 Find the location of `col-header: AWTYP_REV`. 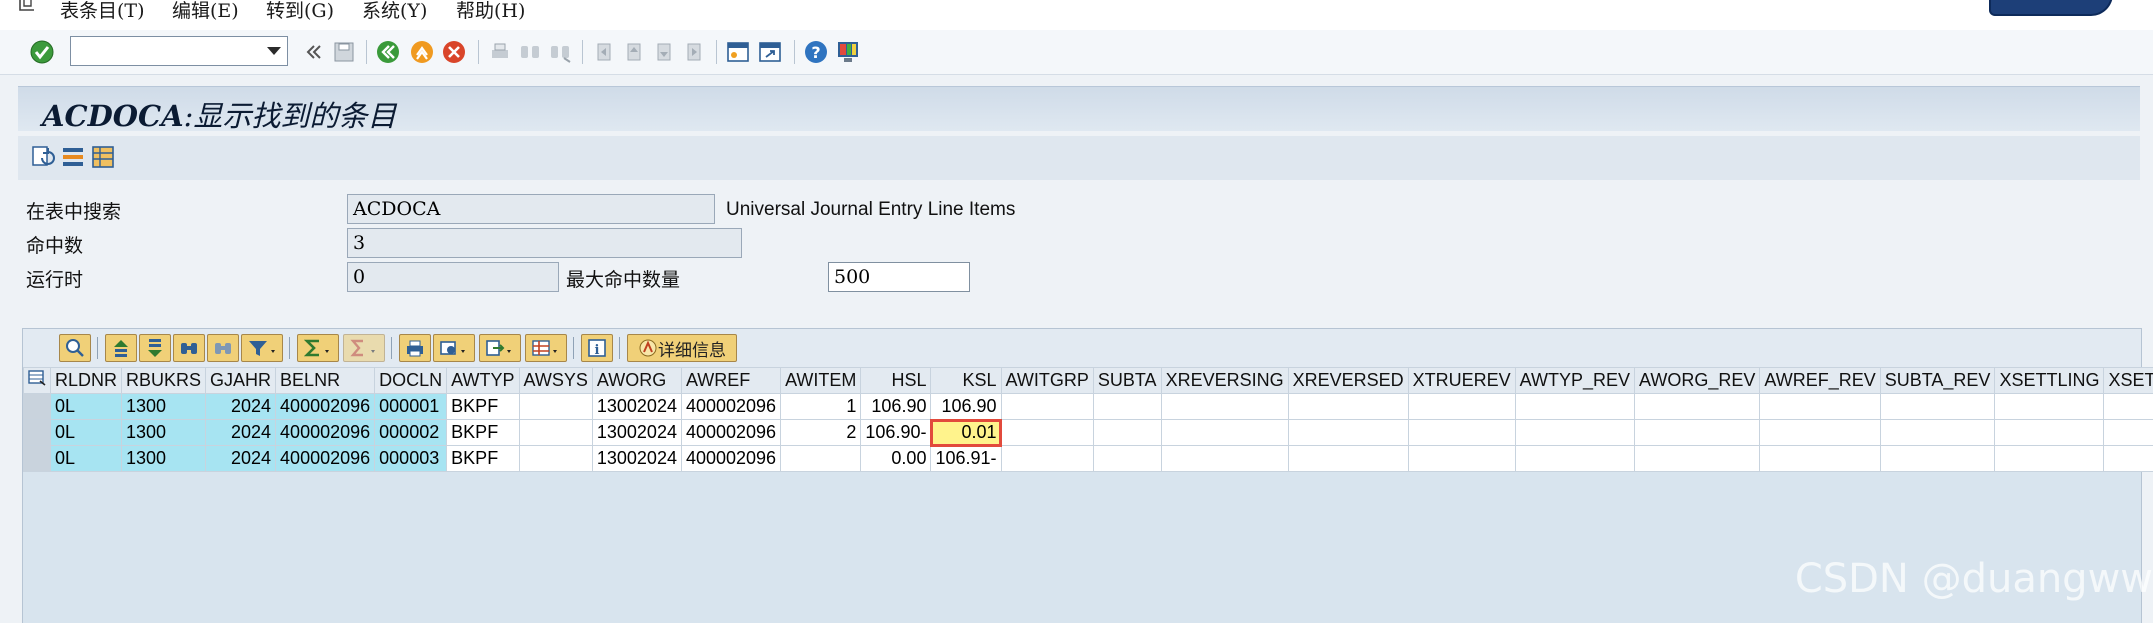

col-header: AWTYP_REV is located at coordinates (1574, 381).